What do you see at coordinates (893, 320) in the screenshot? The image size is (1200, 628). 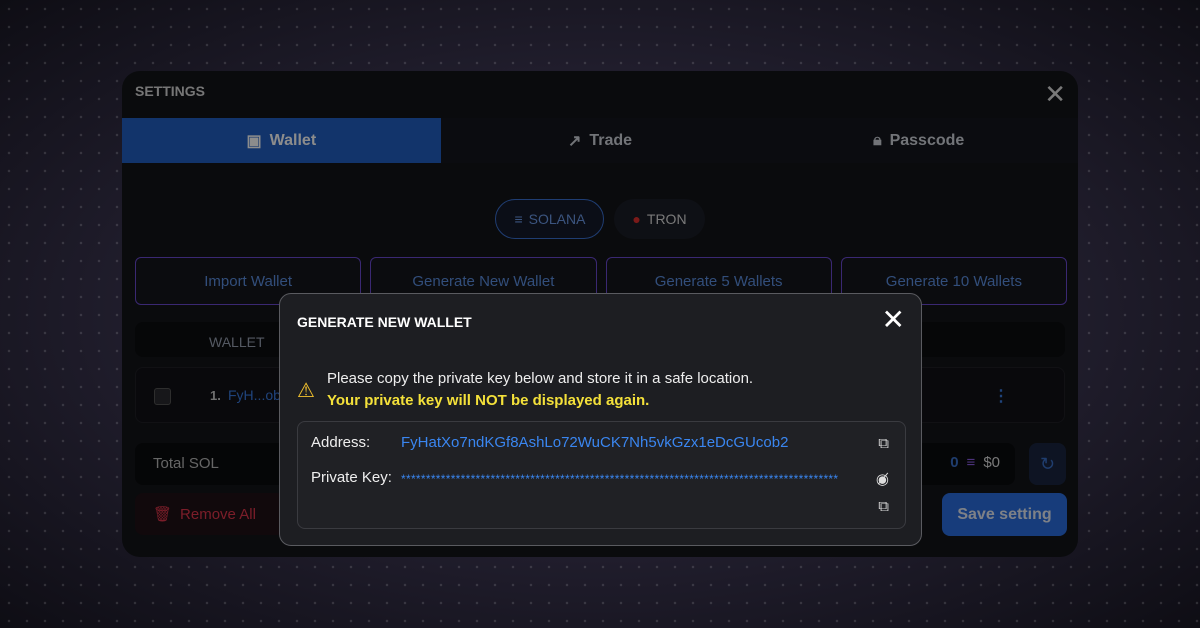 I see `close-icon: ✕` at bounding box center [893, 320].